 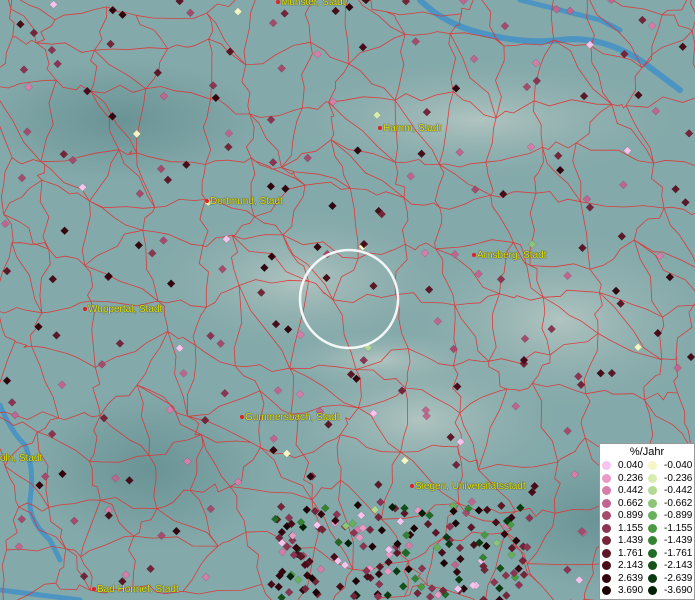 I want to click on legend-value: -0.662, so click(x=678, y=503).